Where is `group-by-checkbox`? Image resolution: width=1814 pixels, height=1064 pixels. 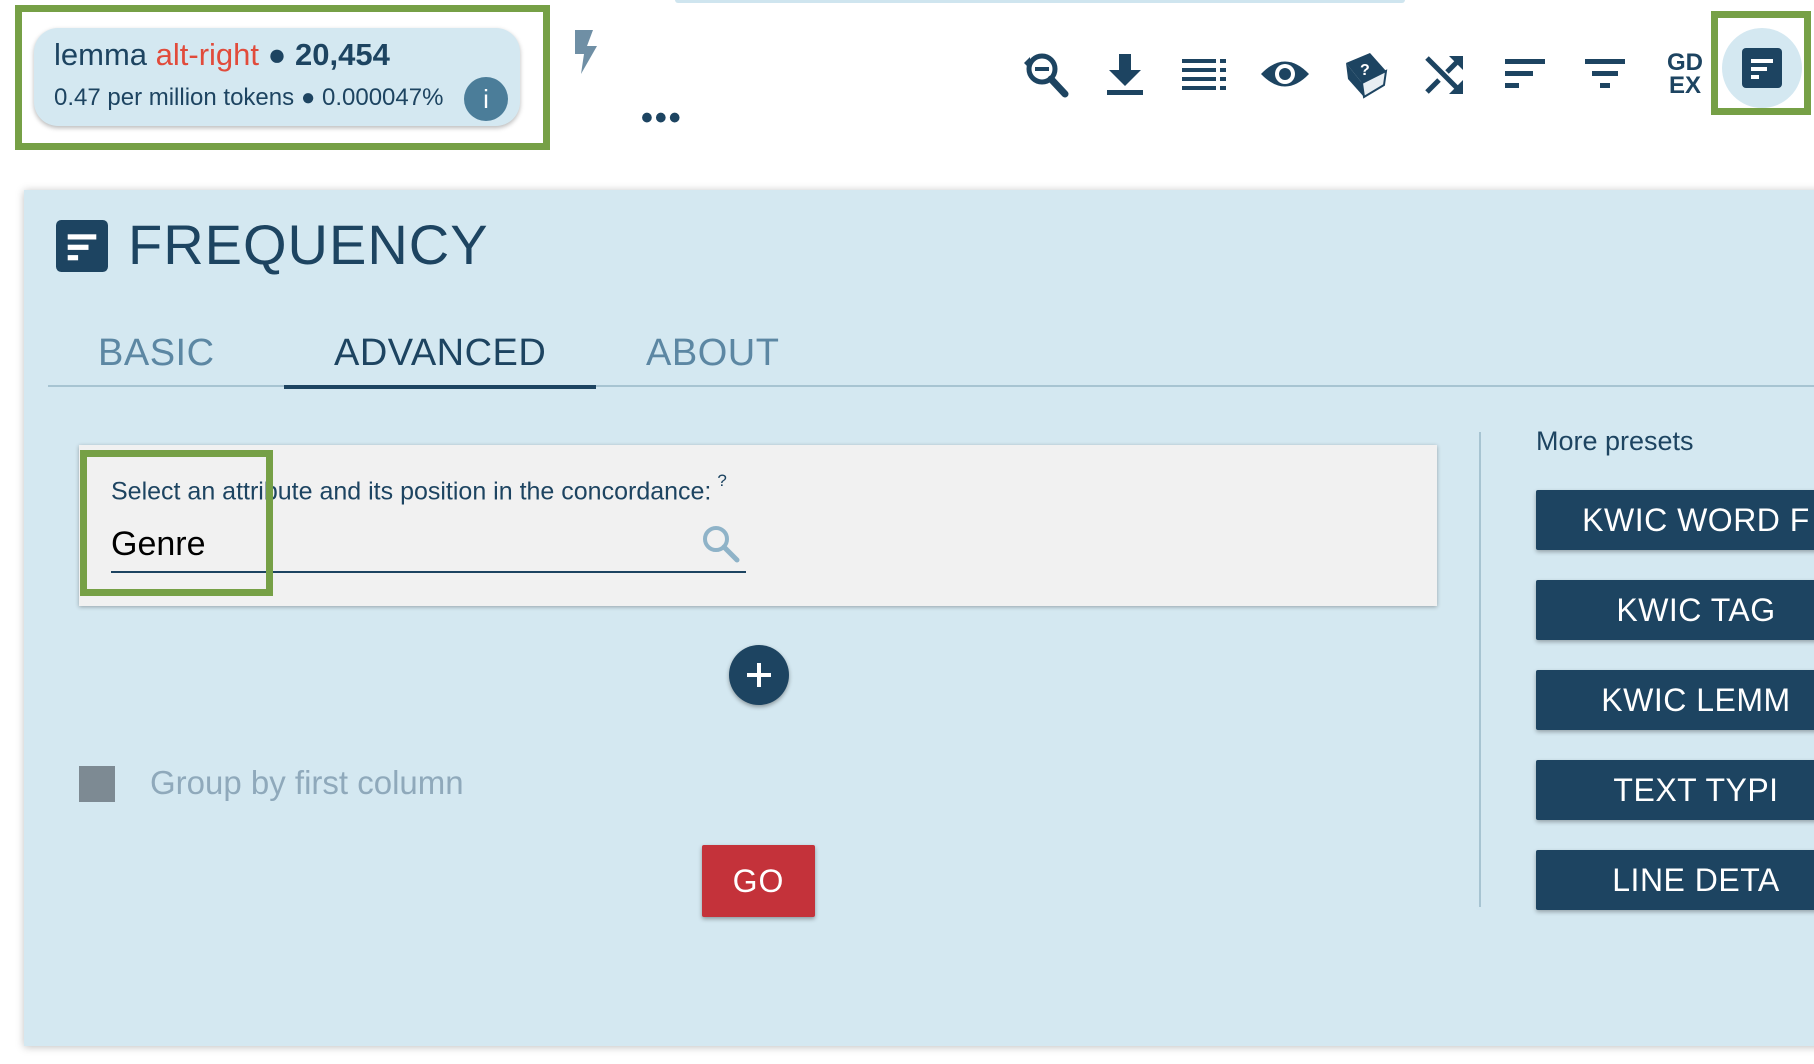
group-by-checkbox is located at coordinates (97, 784).